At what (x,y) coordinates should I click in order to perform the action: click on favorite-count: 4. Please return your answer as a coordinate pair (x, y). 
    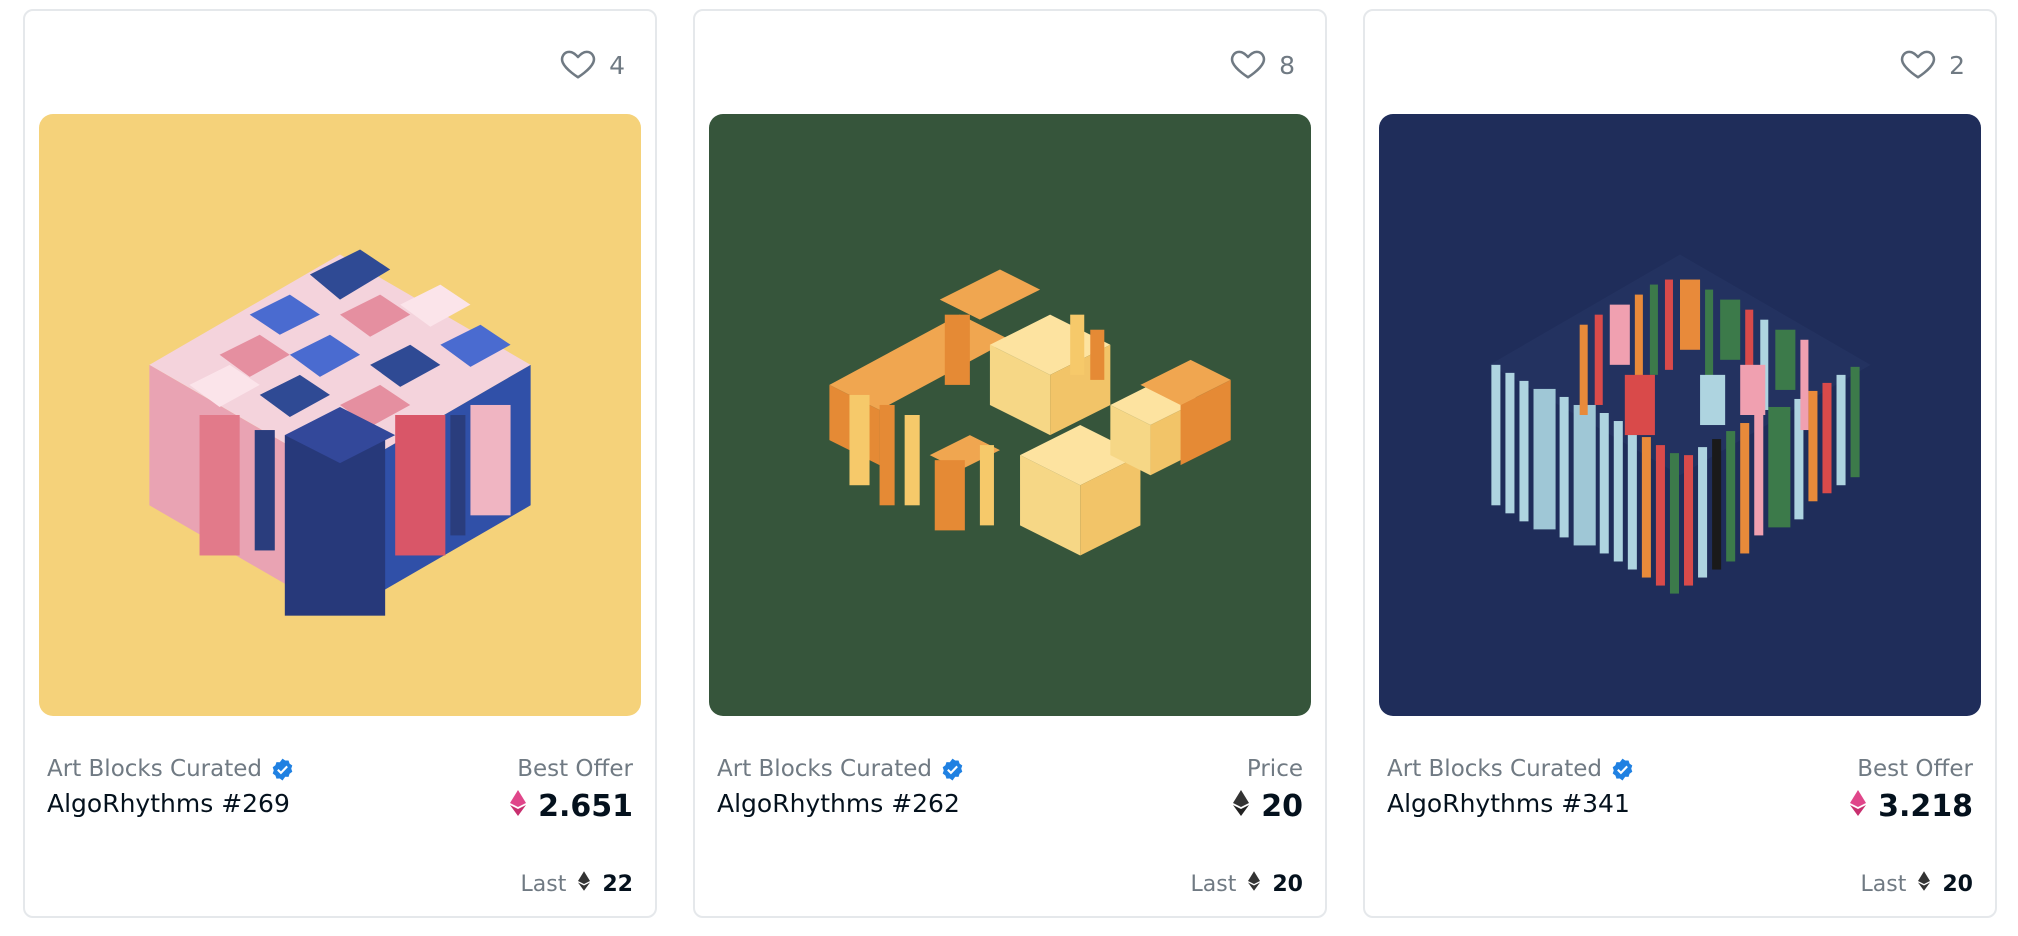
    Looking at the image, I should click on (617, 65).